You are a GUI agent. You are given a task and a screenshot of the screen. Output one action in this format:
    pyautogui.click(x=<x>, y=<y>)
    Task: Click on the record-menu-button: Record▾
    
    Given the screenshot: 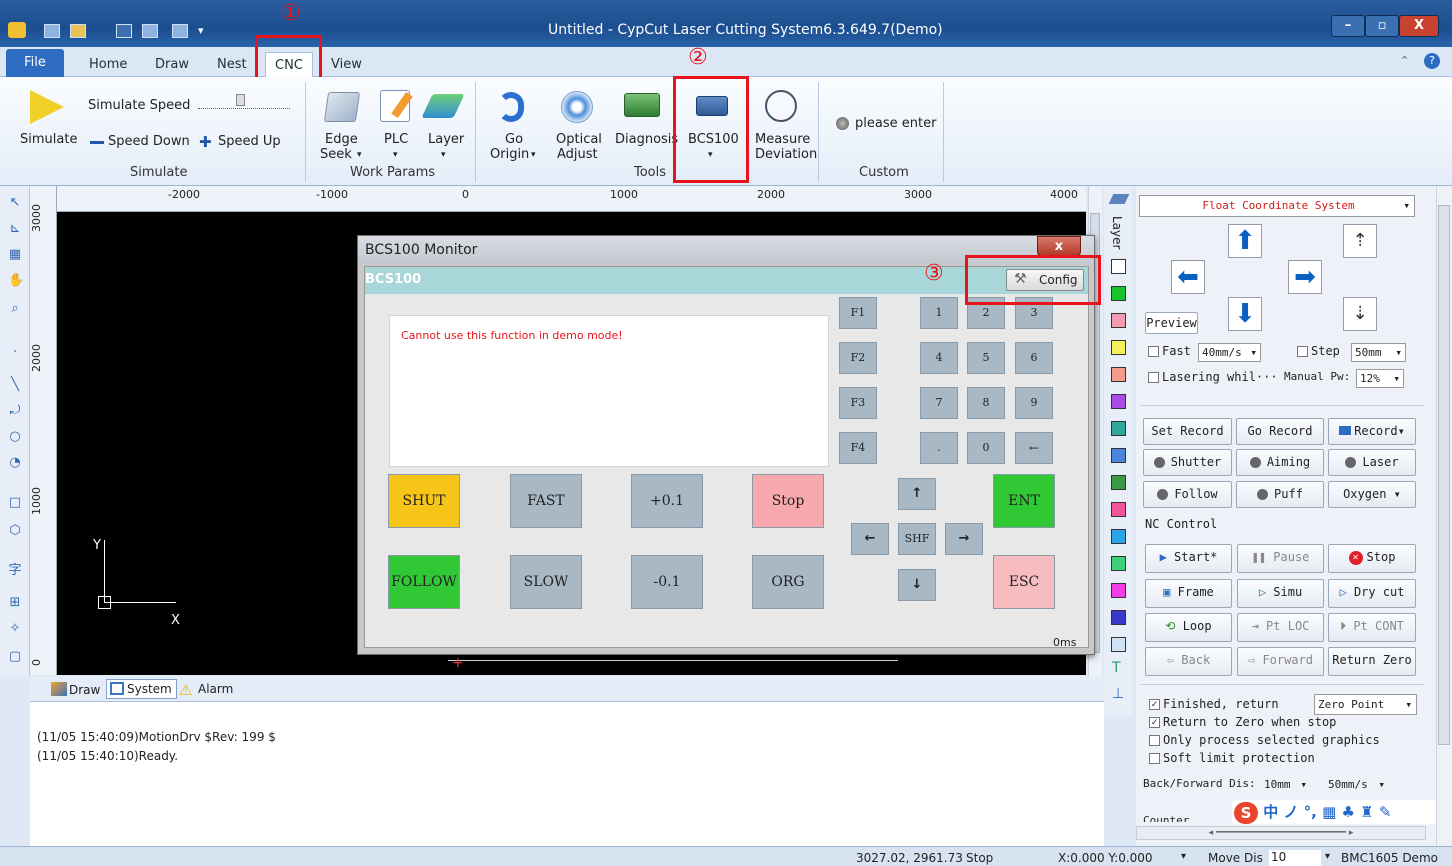 What is the action you would take?
    pyautogui.click(x=1372, y=431)
    